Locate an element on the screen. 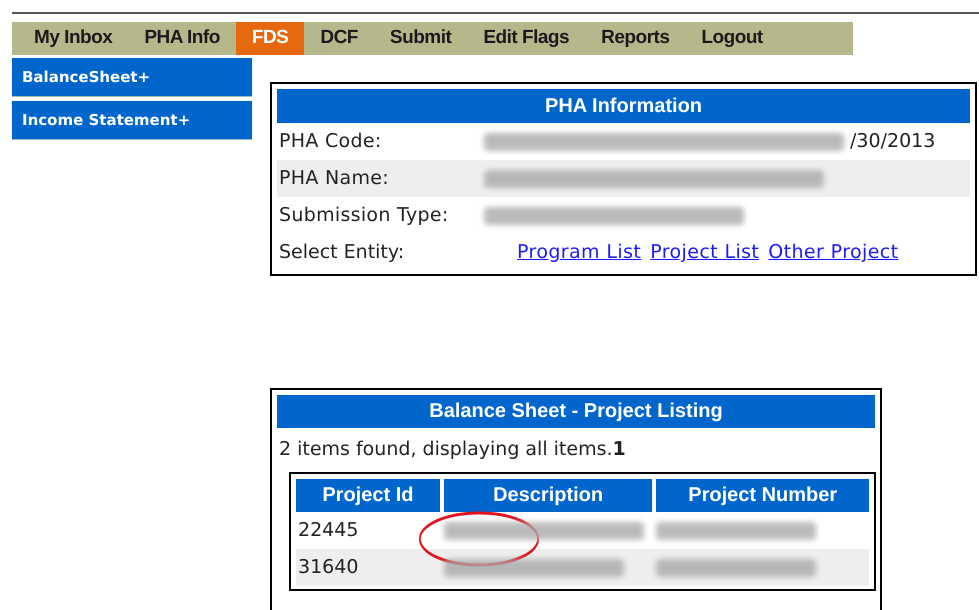 This screenshot has width=979, height=610. sidebar-item: BalanceSheet+ is located at coordinates (132, 77).